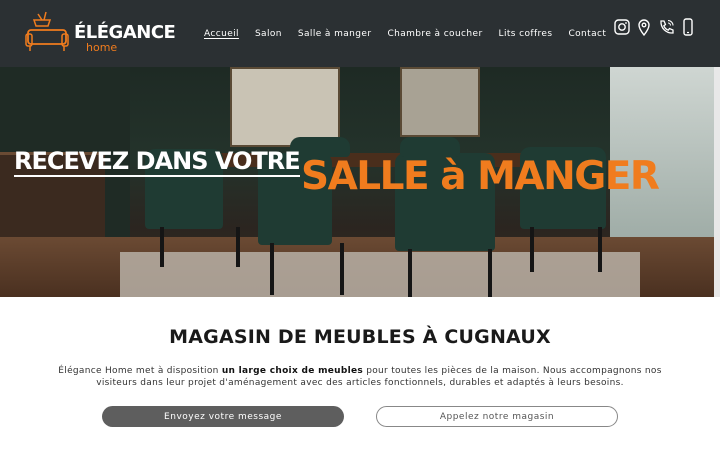 The height and width of the screenshot is (450, 720). I want to click on logo: ÉLÉGANCE home, so click(100, 32).